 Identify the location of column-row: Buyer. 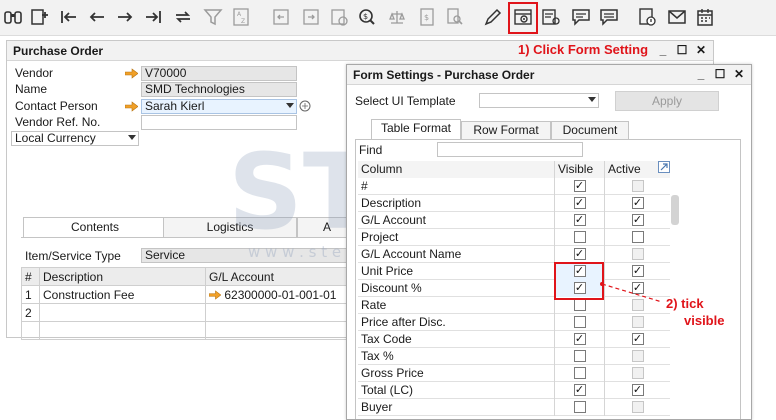
(514, 407).